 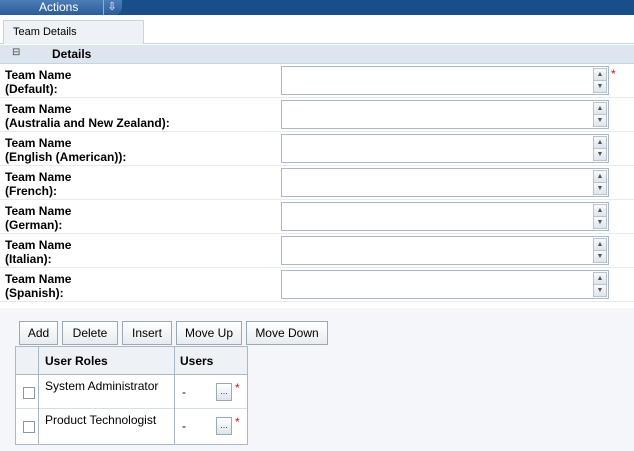 I want to click on insert-button: Insert, so click(x=147, y=333).